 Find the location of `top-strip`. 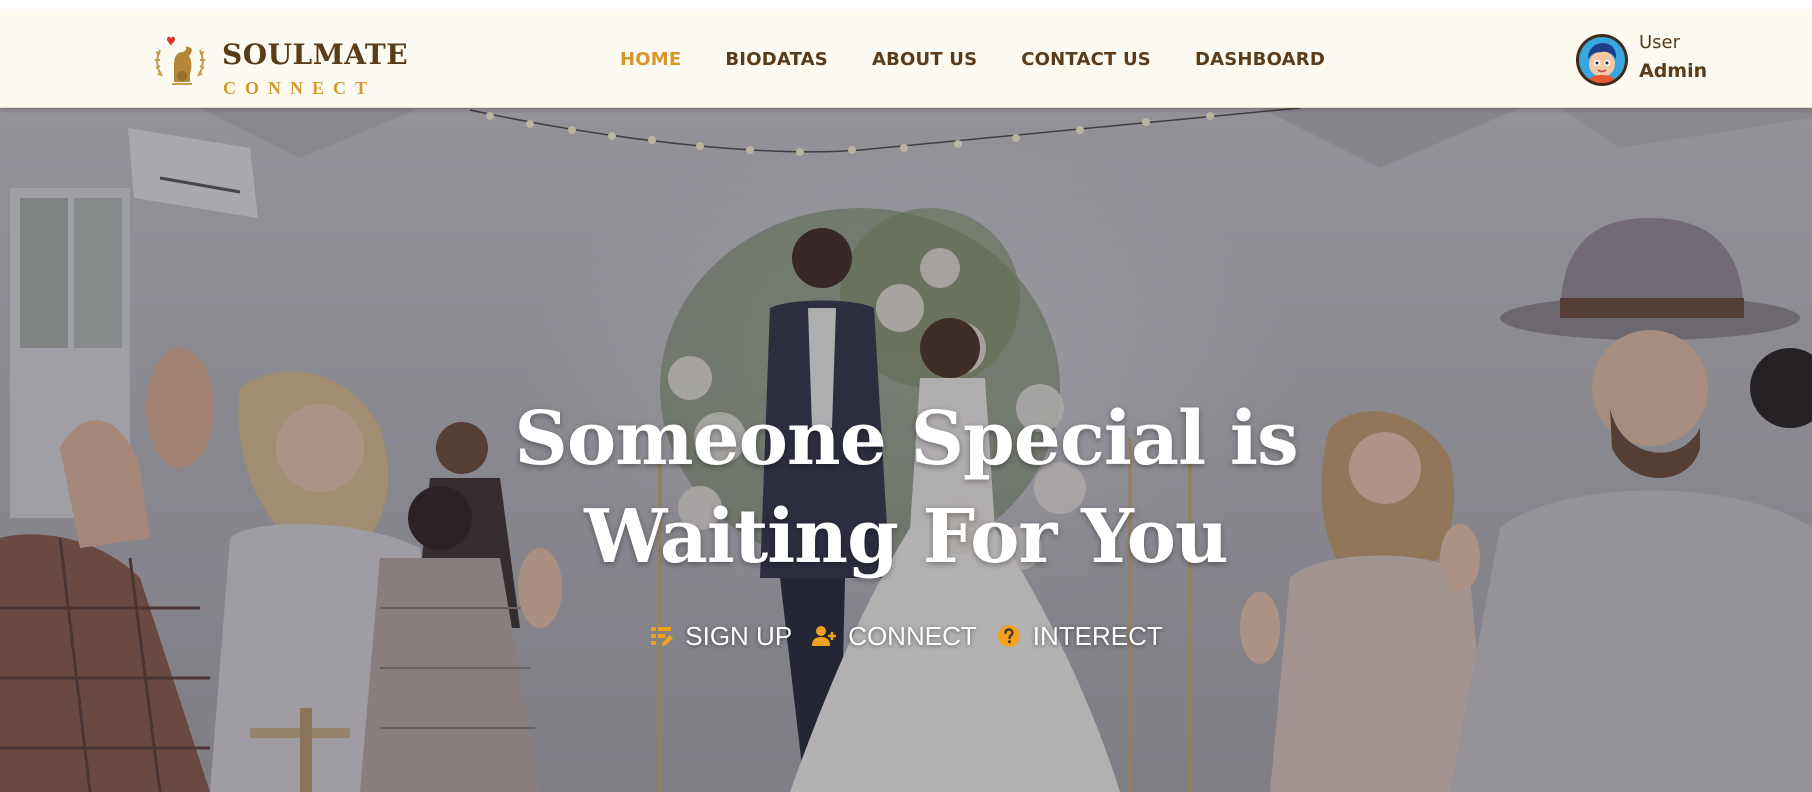

top-strip is located at coordinates (906, 5).